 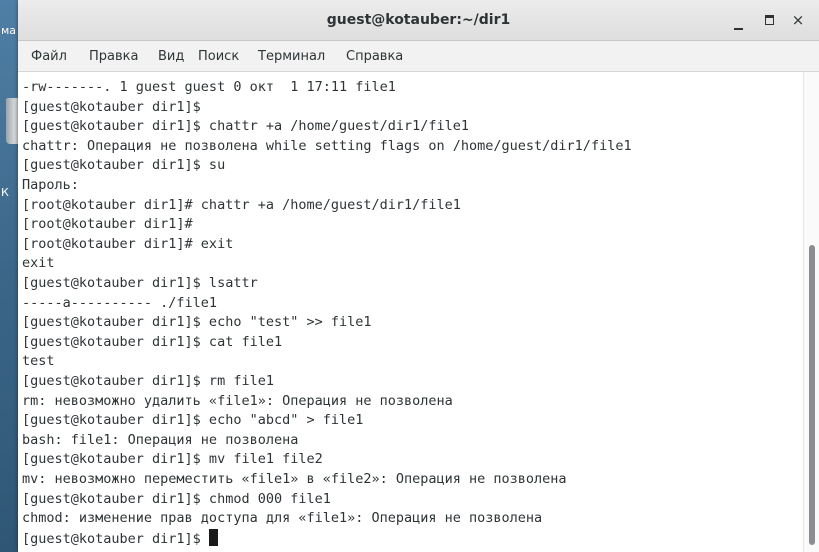 I want to click on window-titlebar: guest@kotauber:~/dir1 ×, so click(x=418, y=20).